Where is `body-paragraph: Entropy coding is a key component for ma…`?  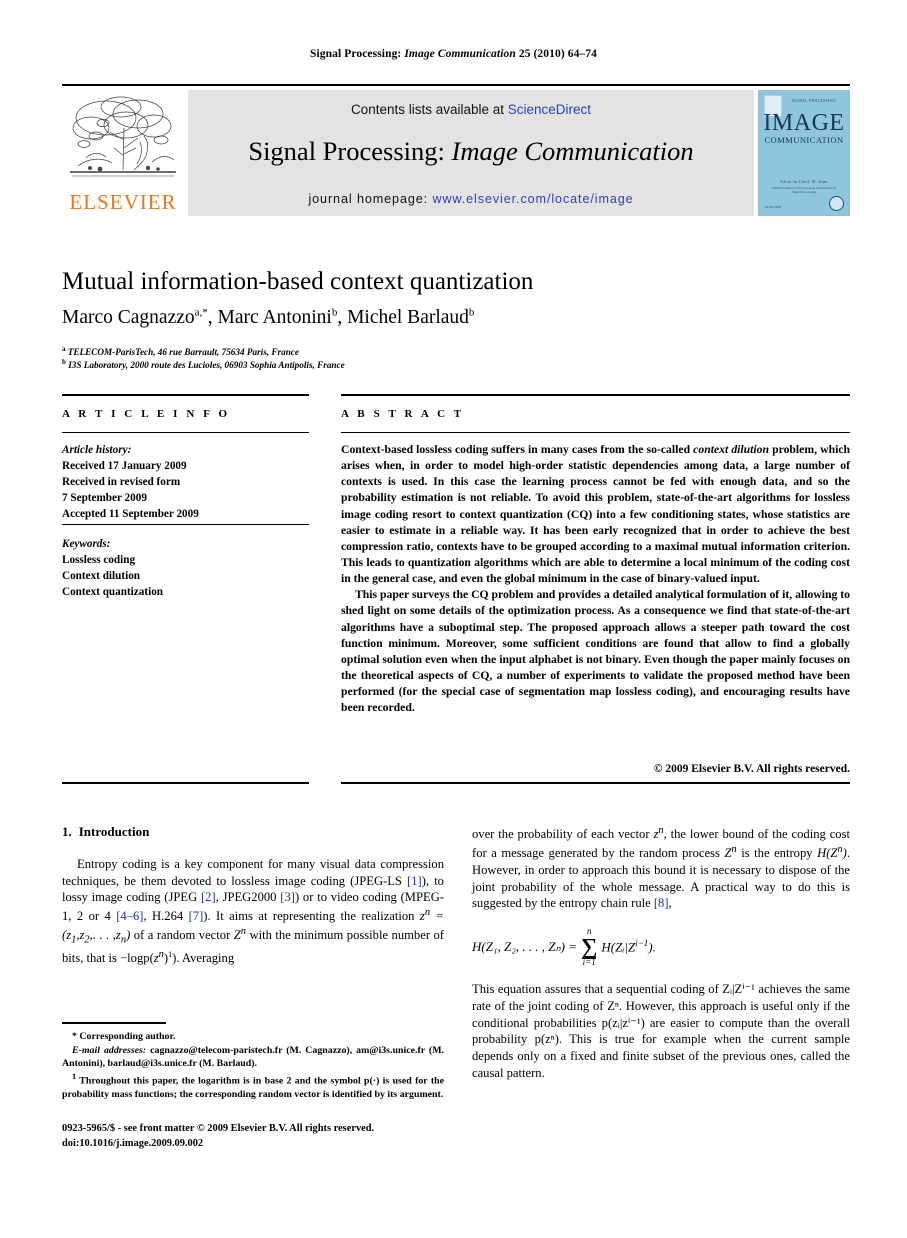 body-paragraph: Entropy coding is a key component for ma… is located at coordinates (253, 911).